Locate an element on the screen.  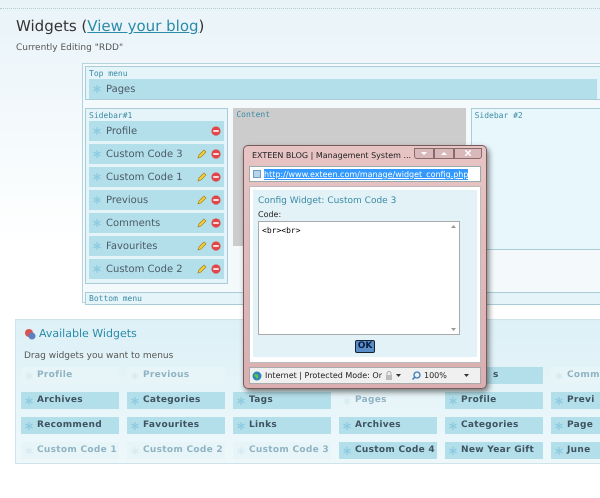
widget-label: Tags is located at coordinates (261, 400).